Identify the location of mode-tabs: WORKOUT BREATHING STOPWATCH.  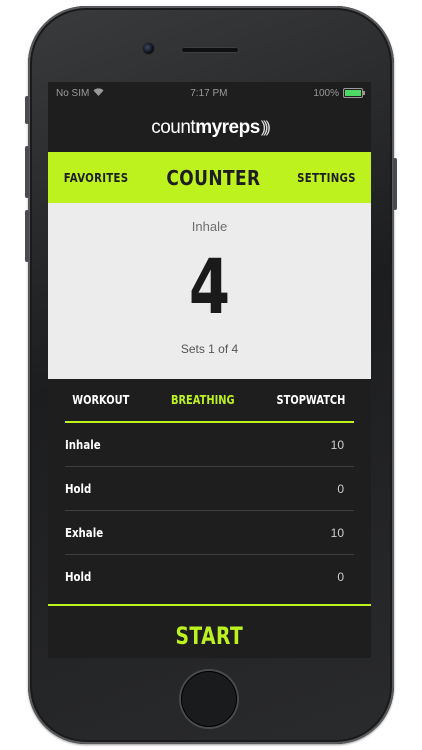
(209, 400).